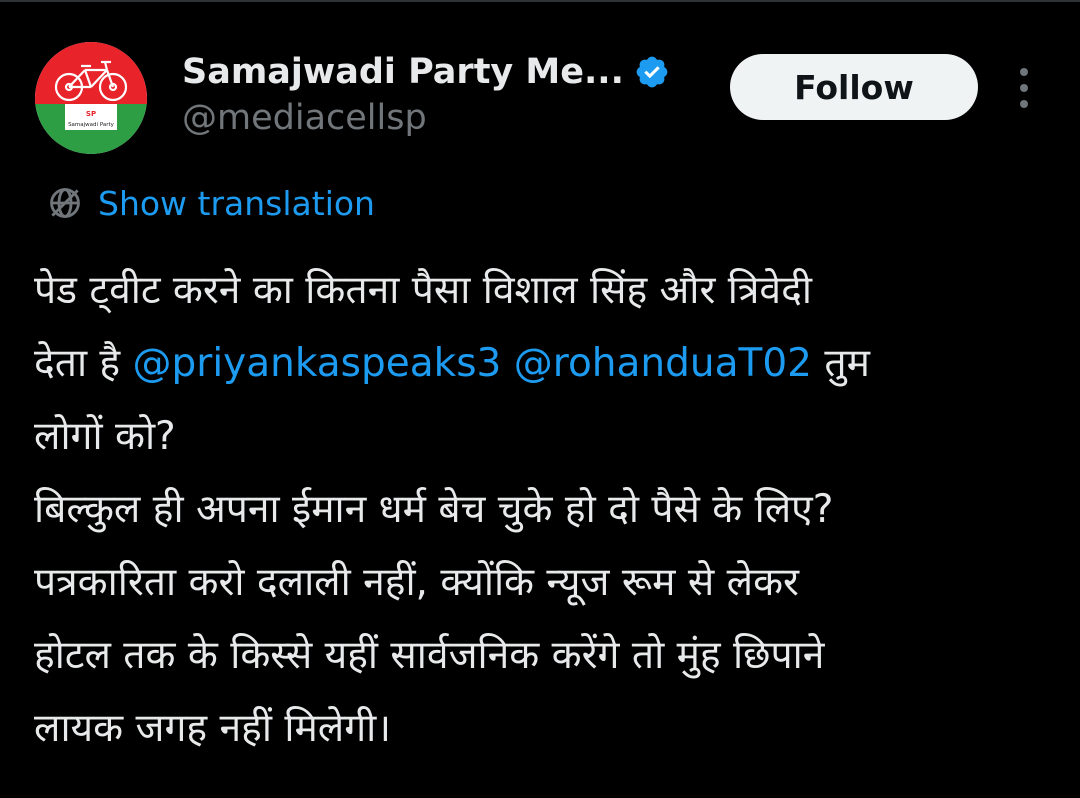 Image resolution: width=1080 pixels, height=798 pixels. I want to click on top-divider, so click(540, 1).